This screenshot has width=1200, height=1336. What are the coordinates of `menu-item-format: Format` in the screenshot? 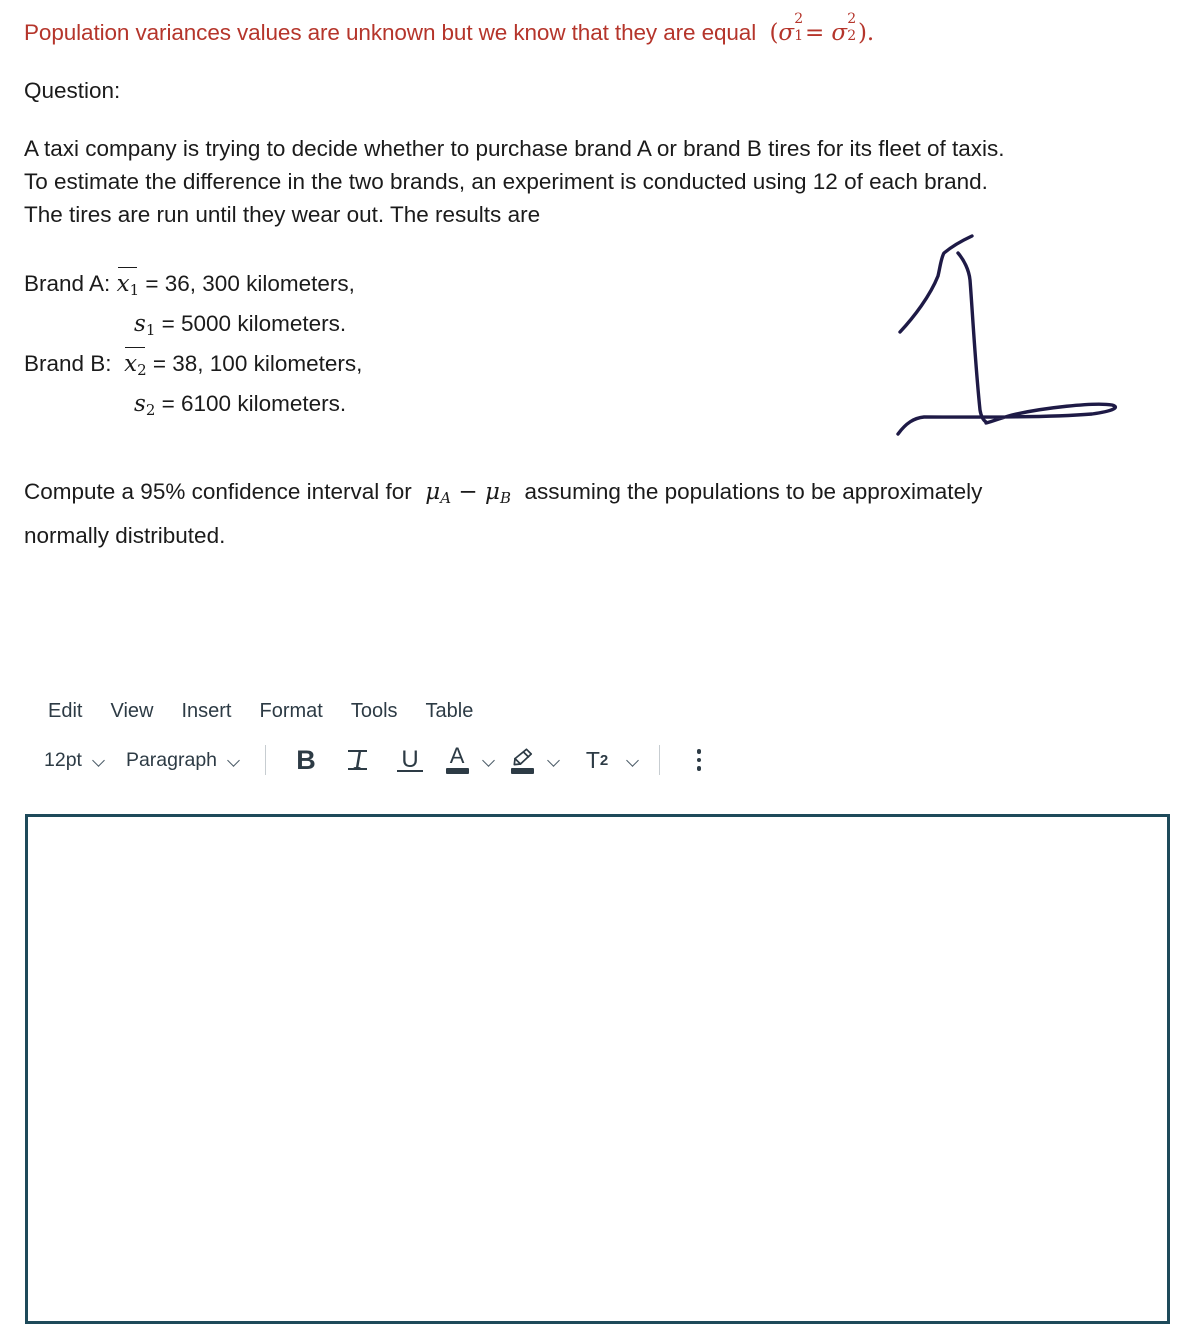 It's located at (291, 711).